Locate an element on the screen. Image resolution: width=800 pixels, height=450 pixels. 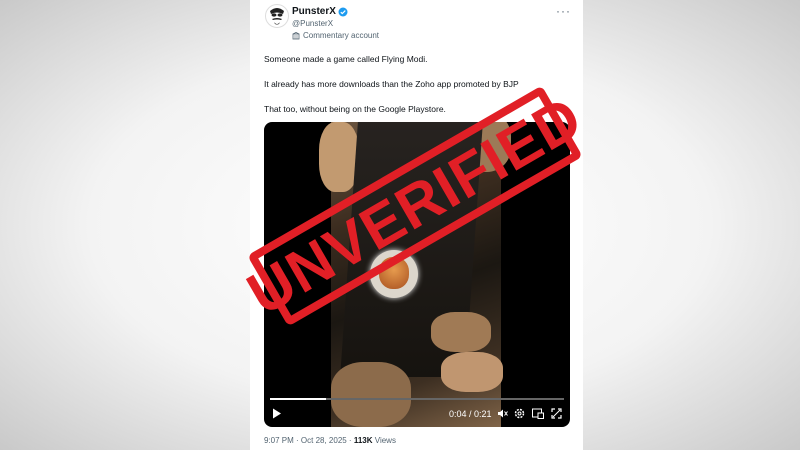
picture-in-picture-icon is located at coordinates (538, 414).